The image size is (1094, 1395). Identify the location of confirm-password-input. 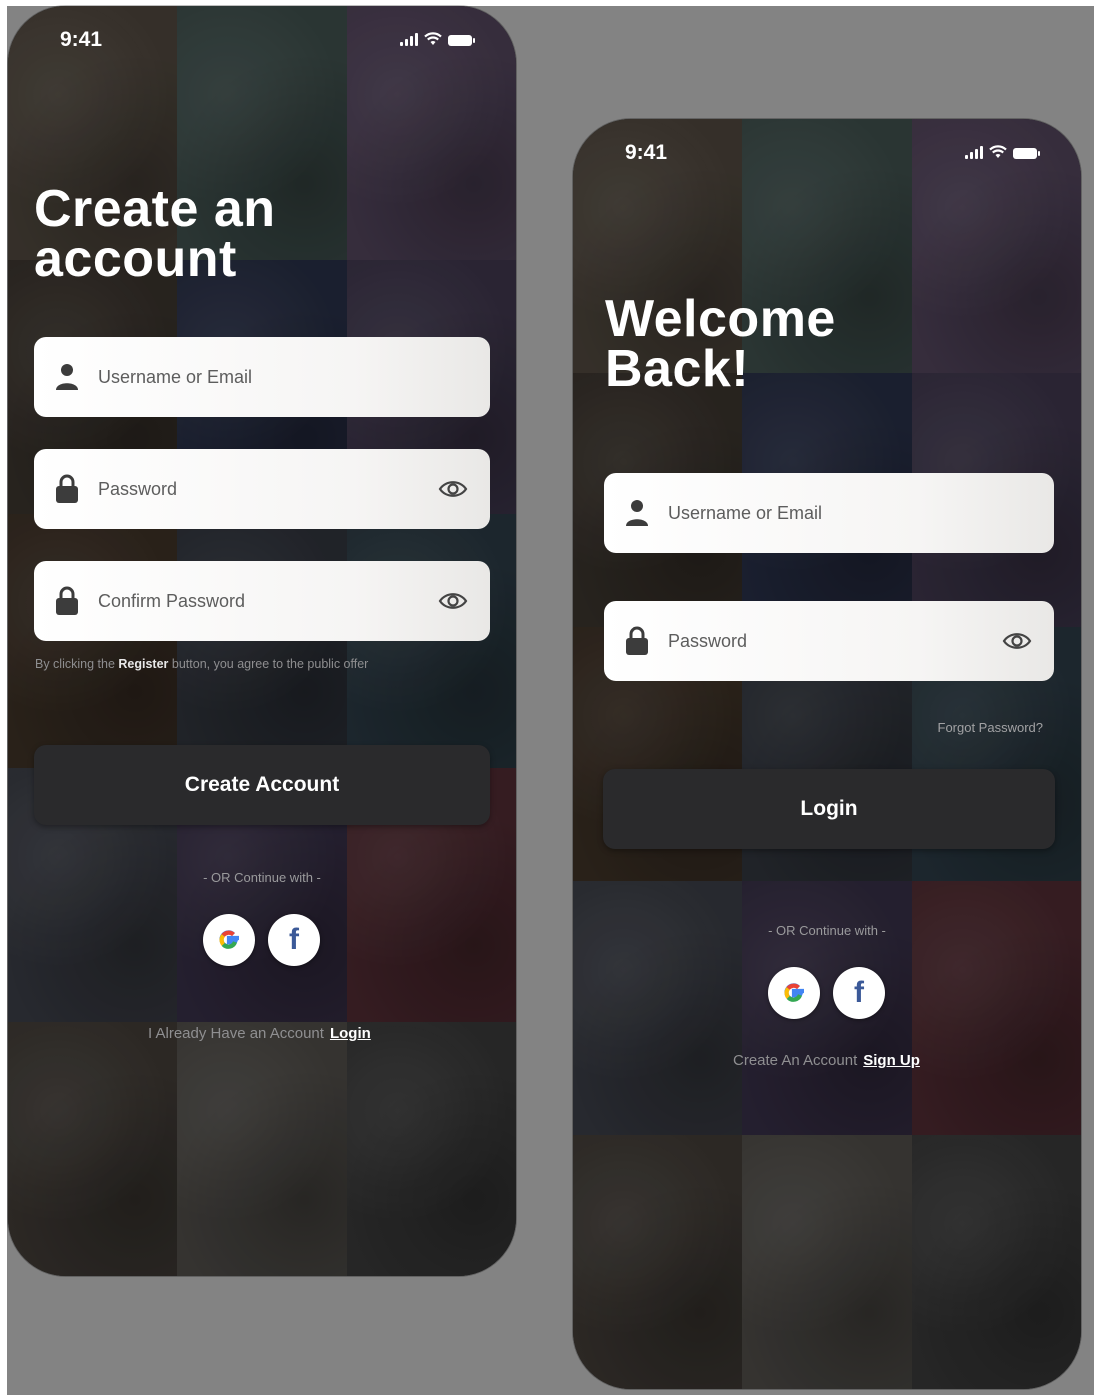
(248, 601).